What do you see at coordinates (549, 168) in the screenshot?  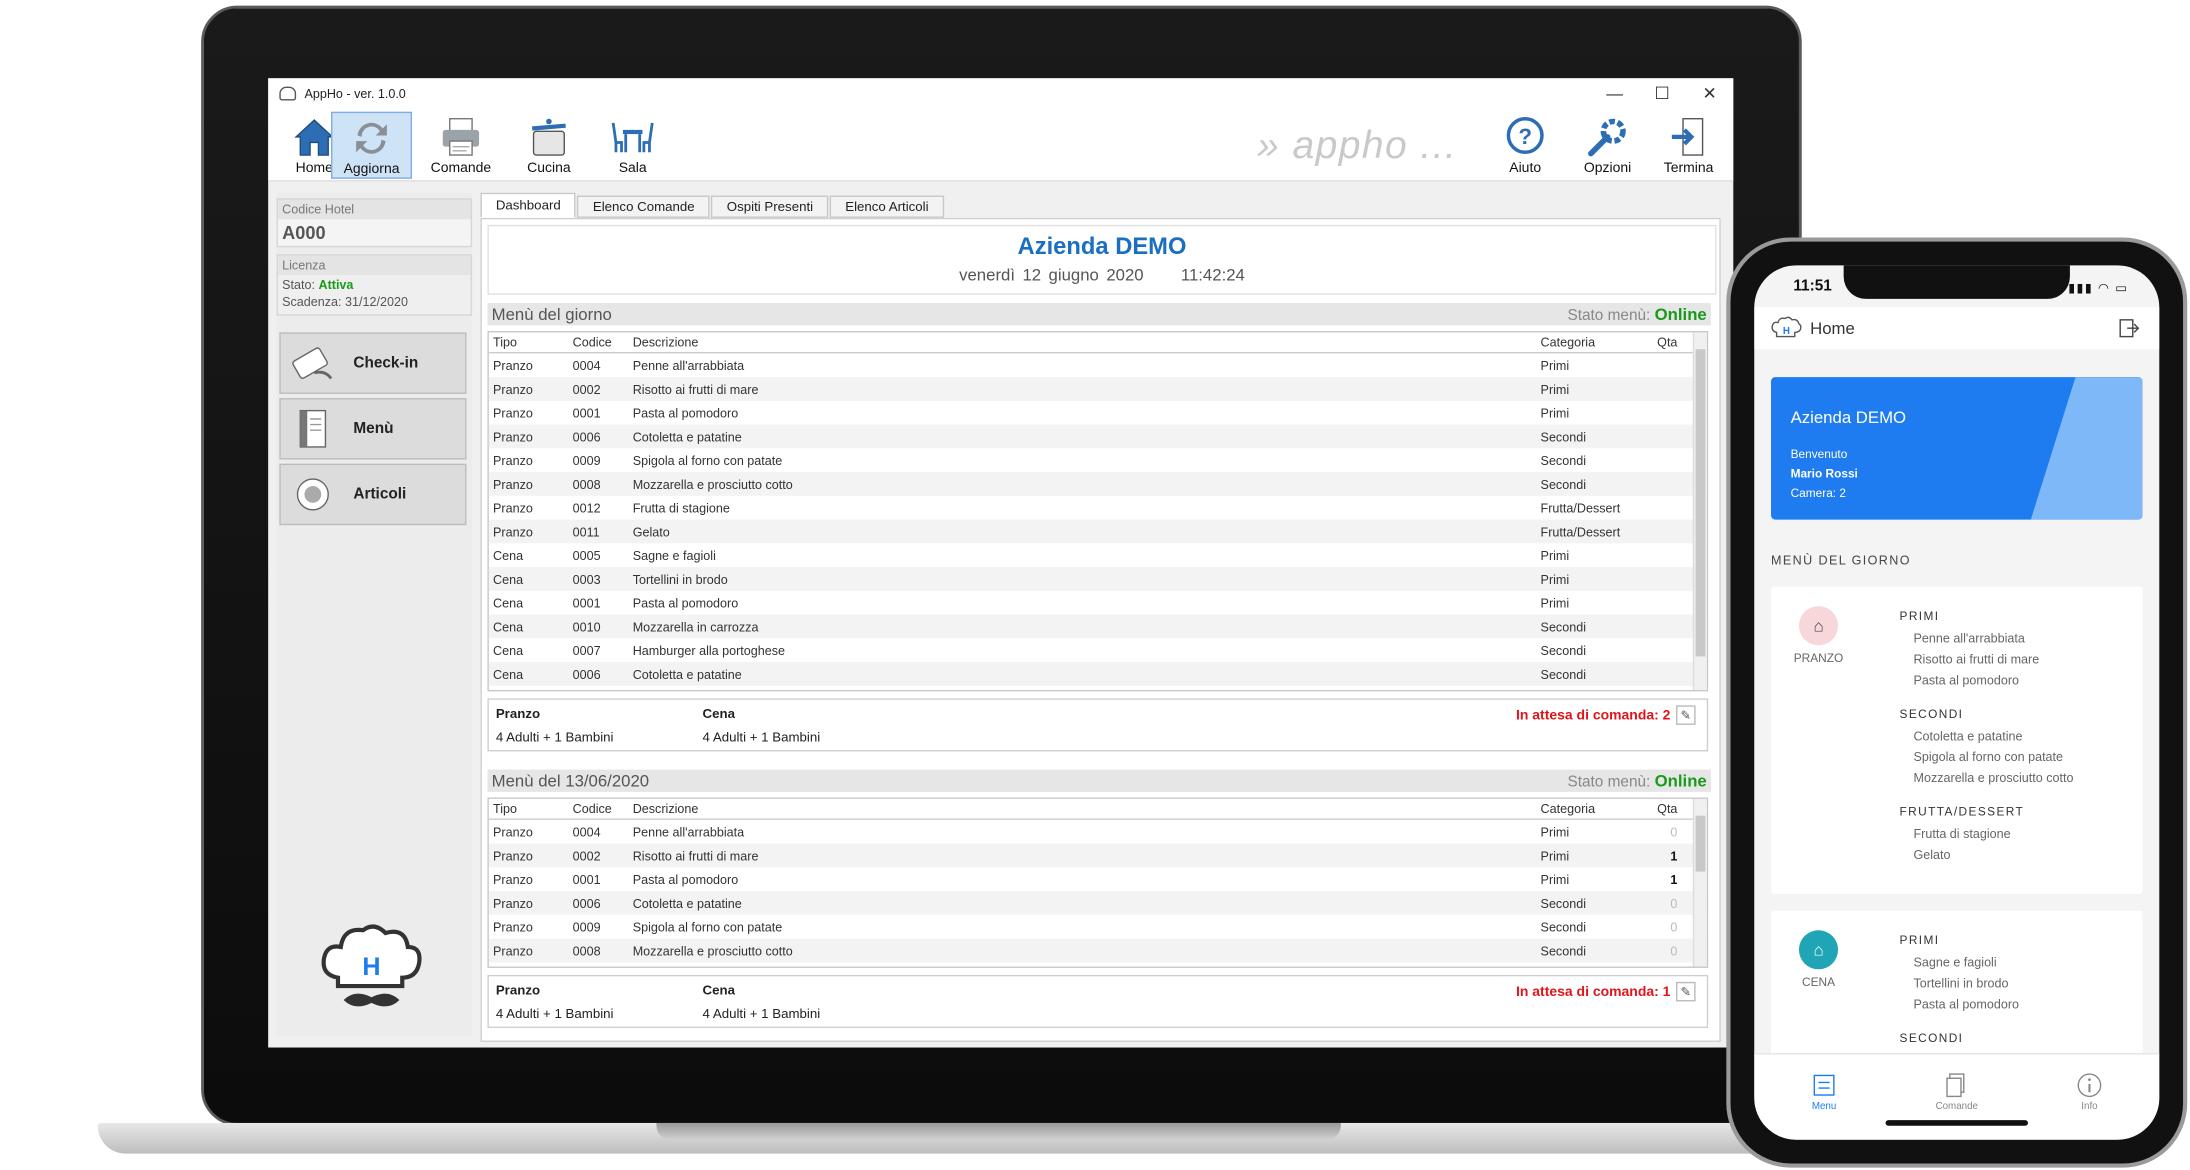 I see `kitchen-label: Cucina` at bounding box center [549, 168].